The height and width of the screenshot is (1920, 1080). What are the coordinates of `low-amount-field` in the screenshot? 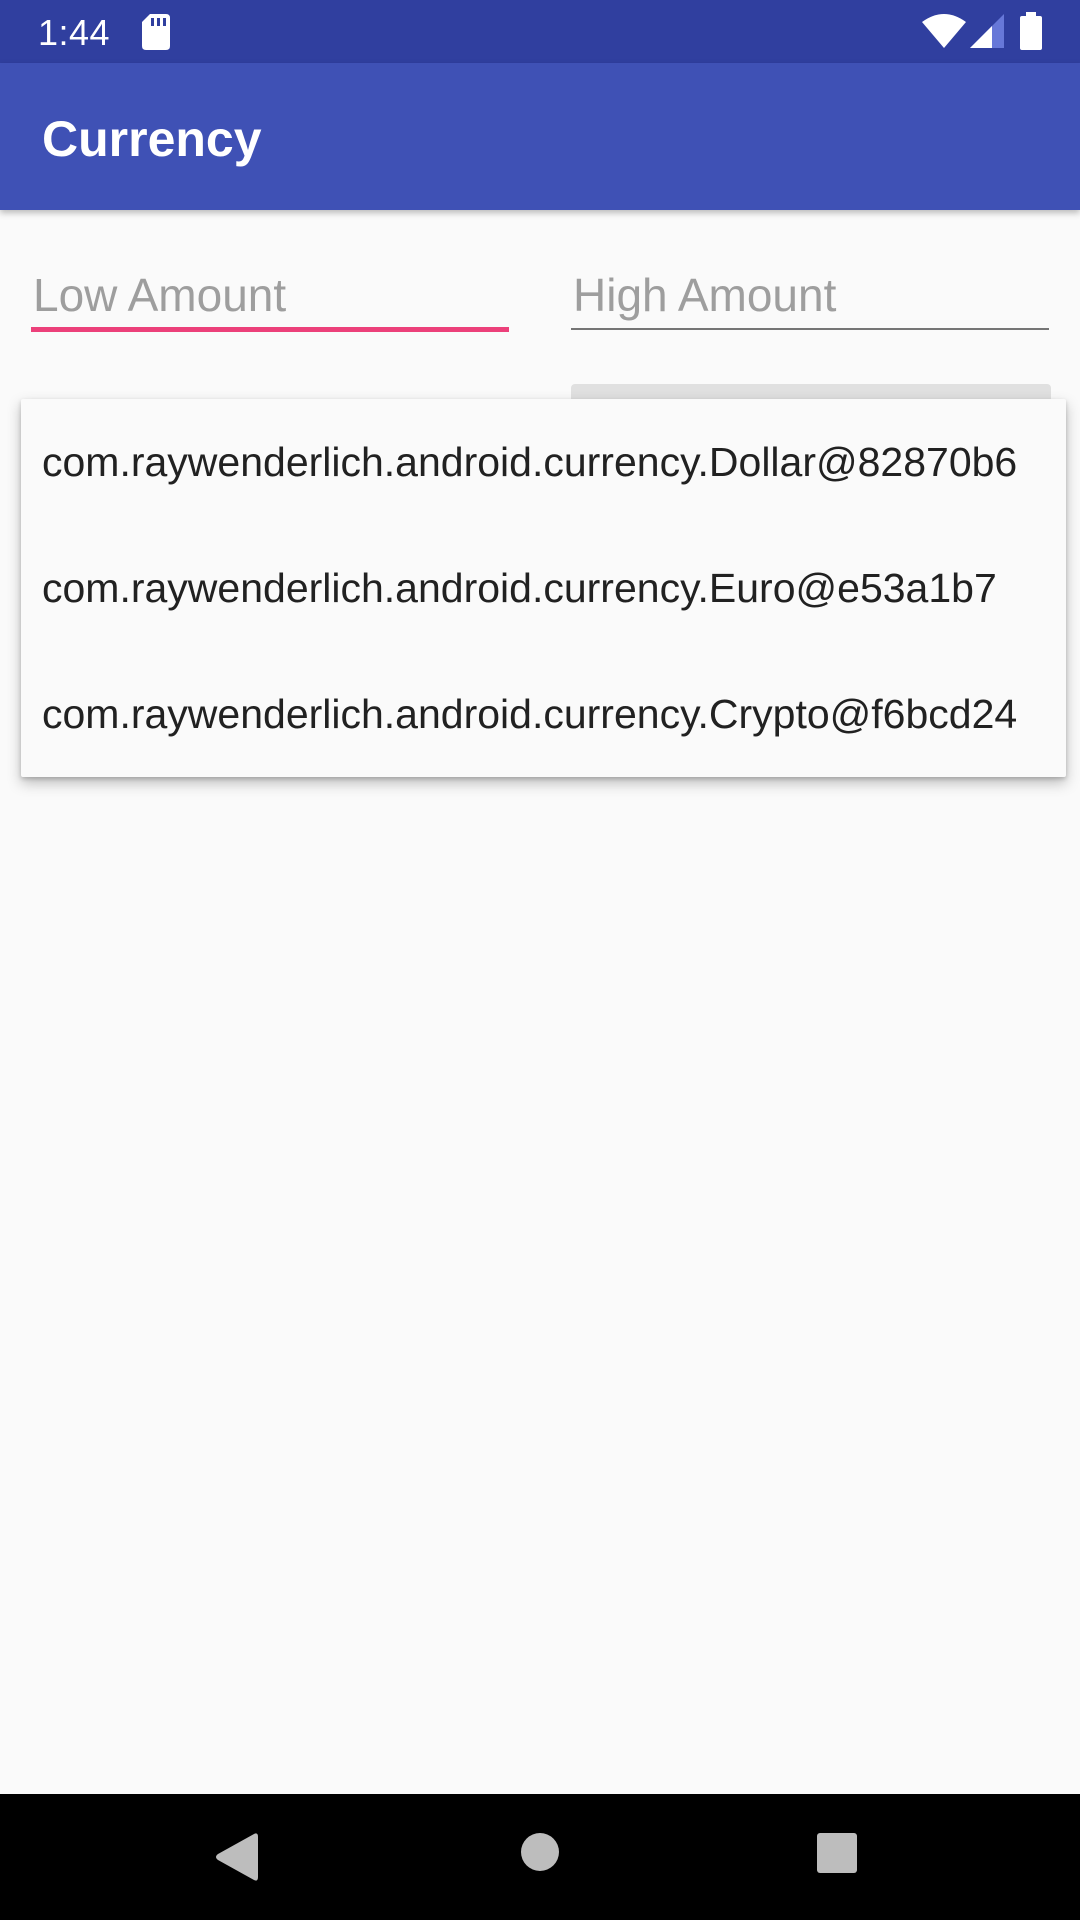 It's located at (270, 296).